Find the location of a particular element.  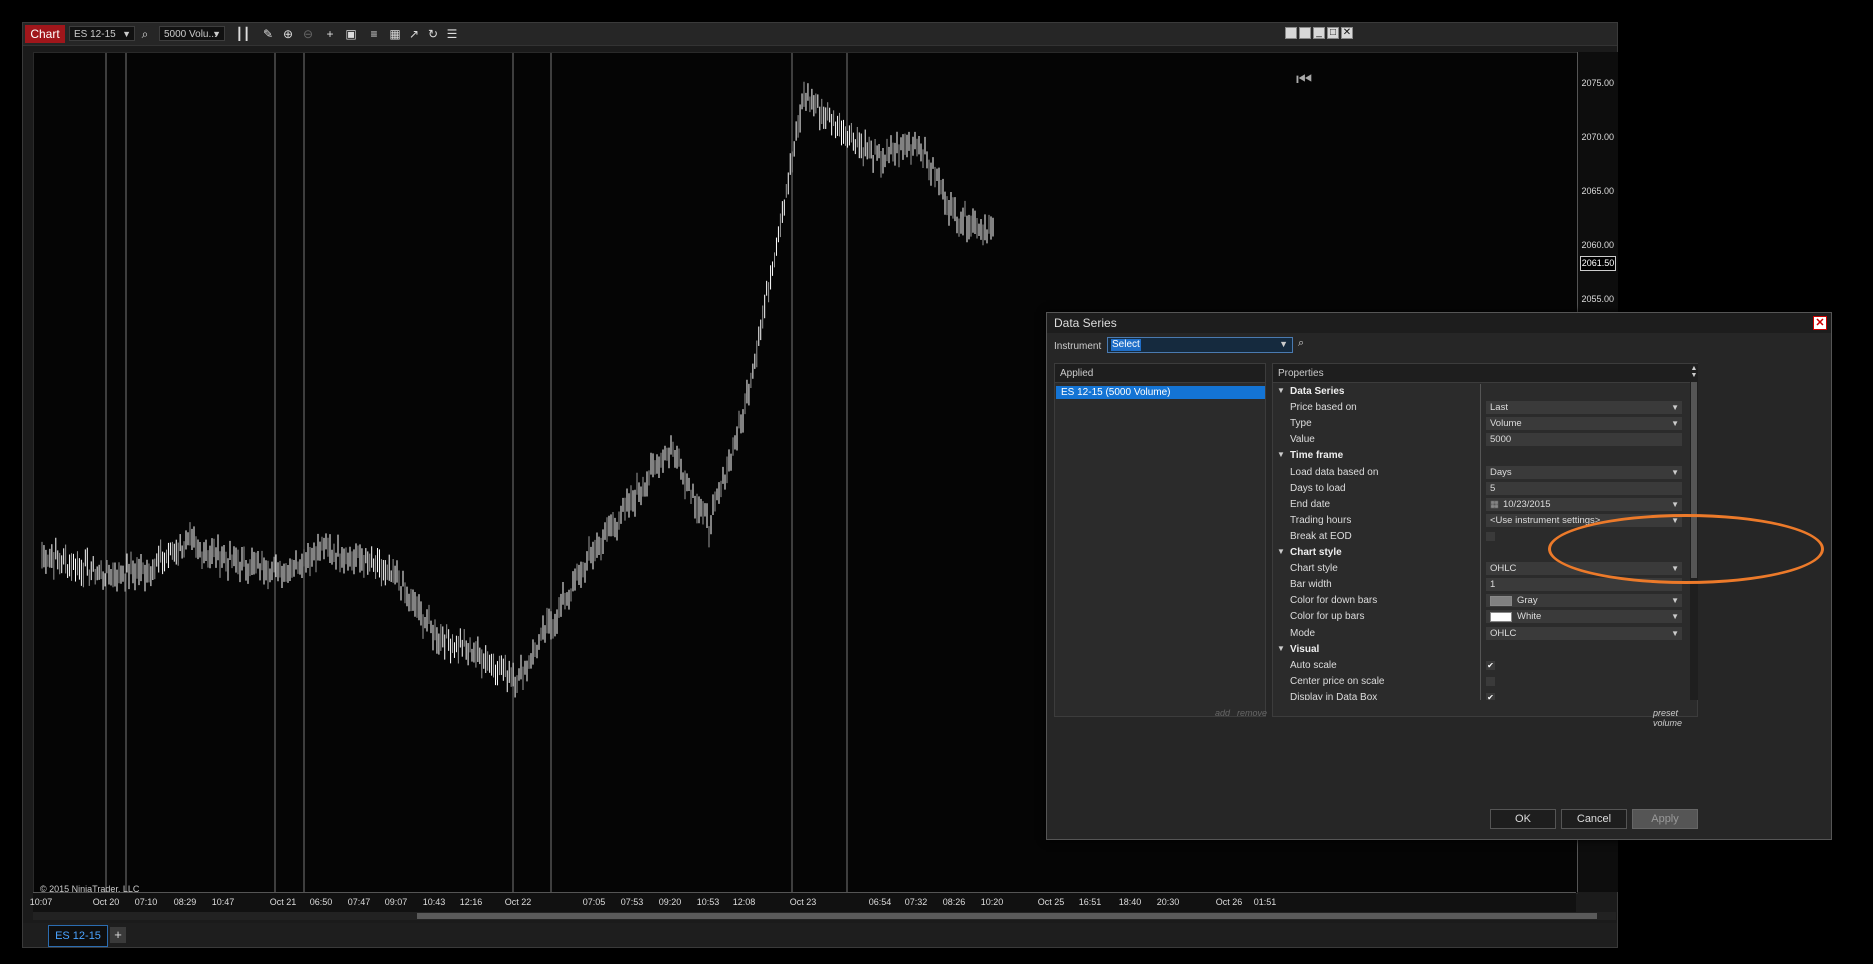

tile-icon is located at coordinates (1291, 33).